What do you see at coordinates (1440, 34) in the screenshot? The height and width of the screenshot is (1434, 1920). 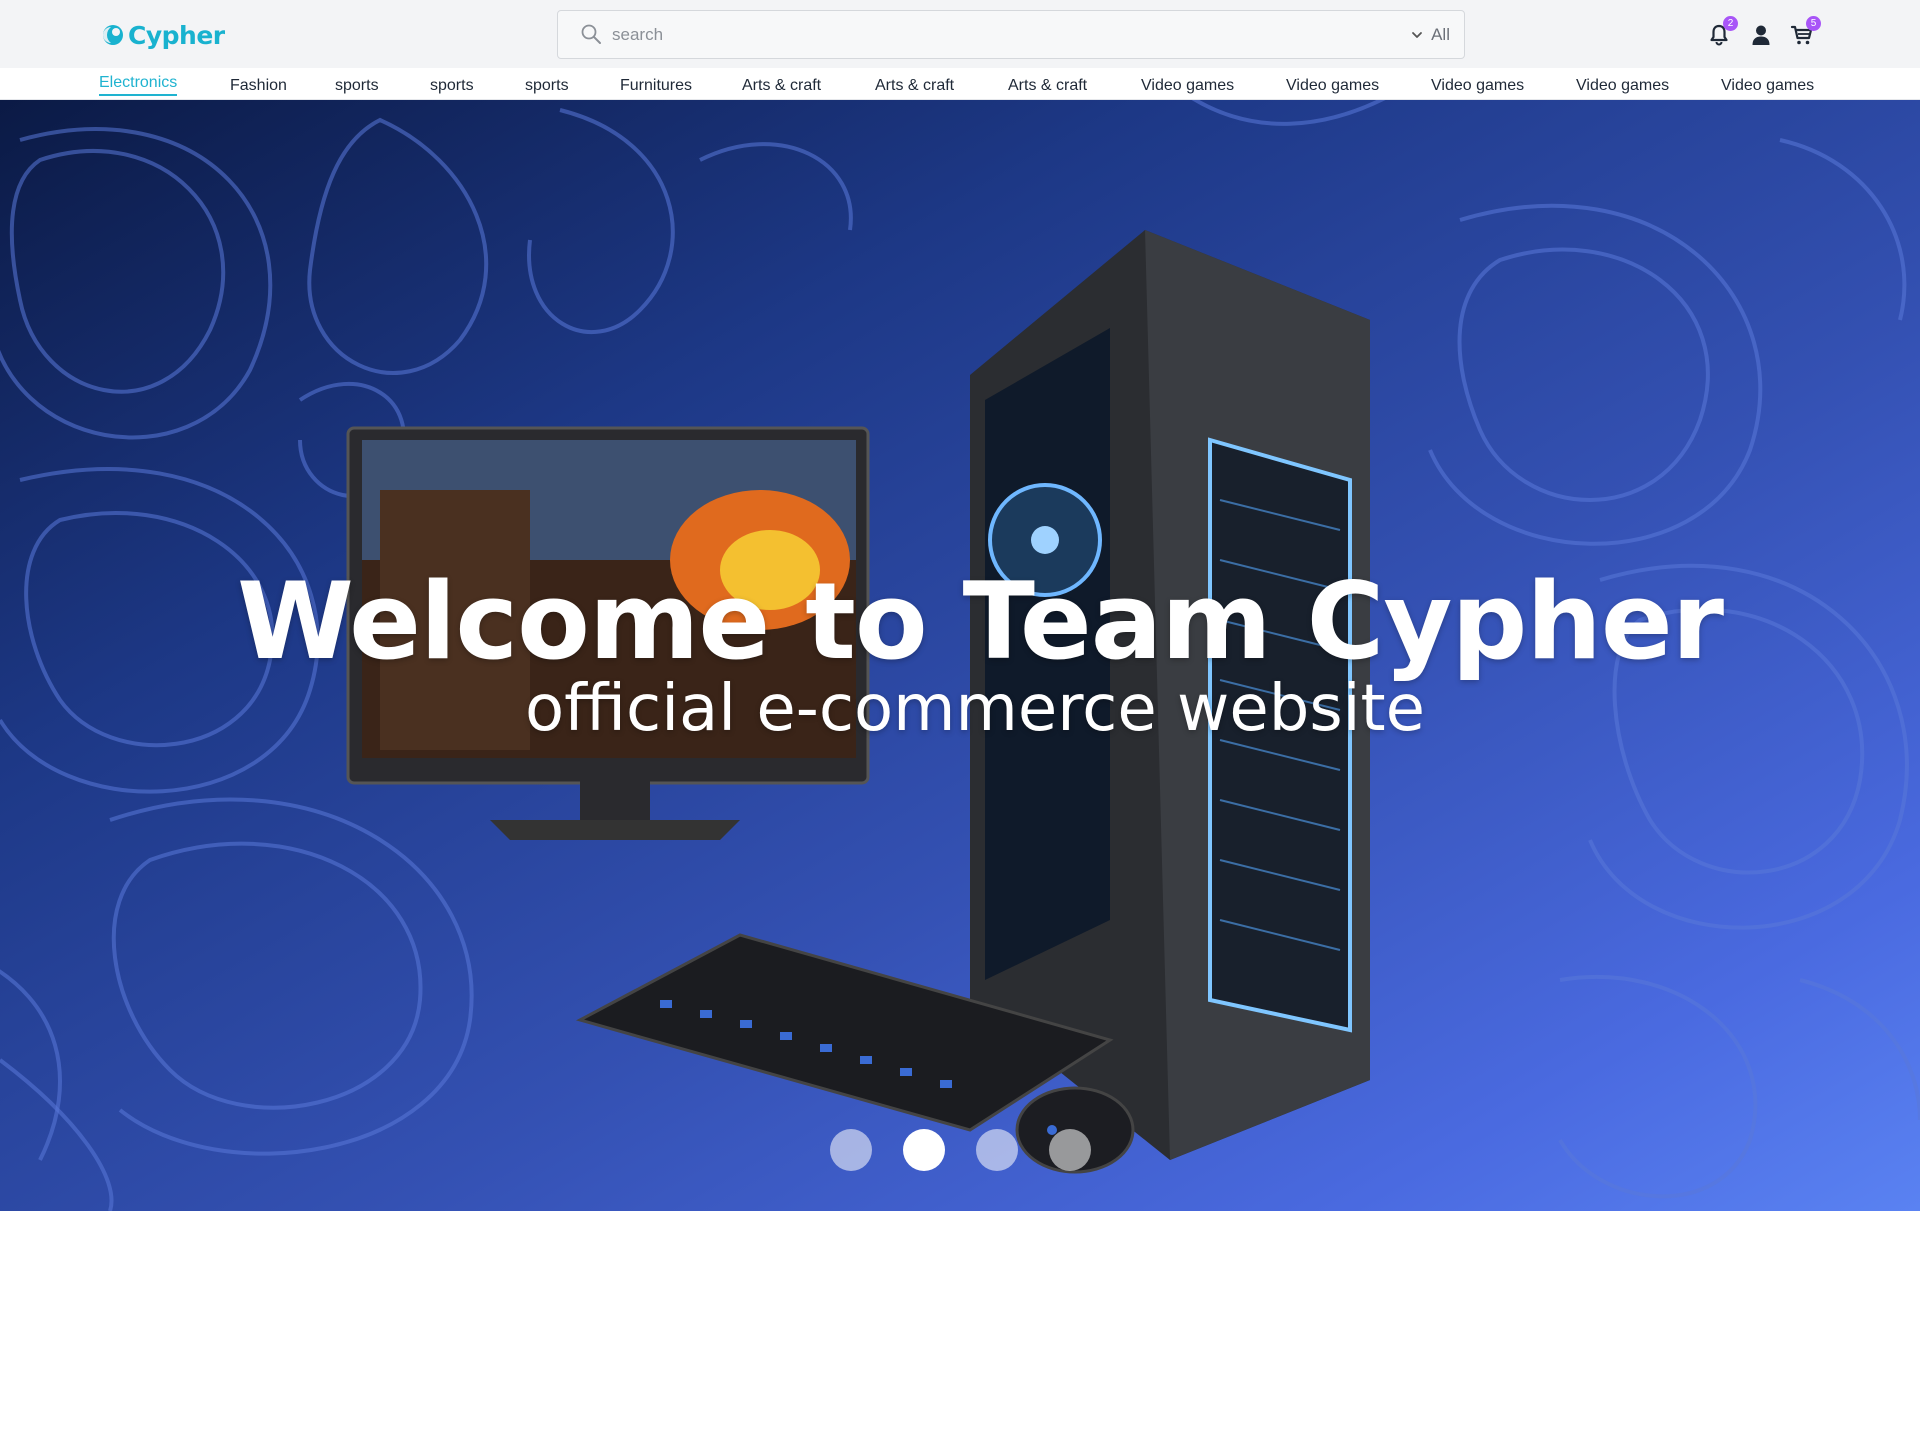 I see `search-scope-label: All` at bounding box center [1440, 34].